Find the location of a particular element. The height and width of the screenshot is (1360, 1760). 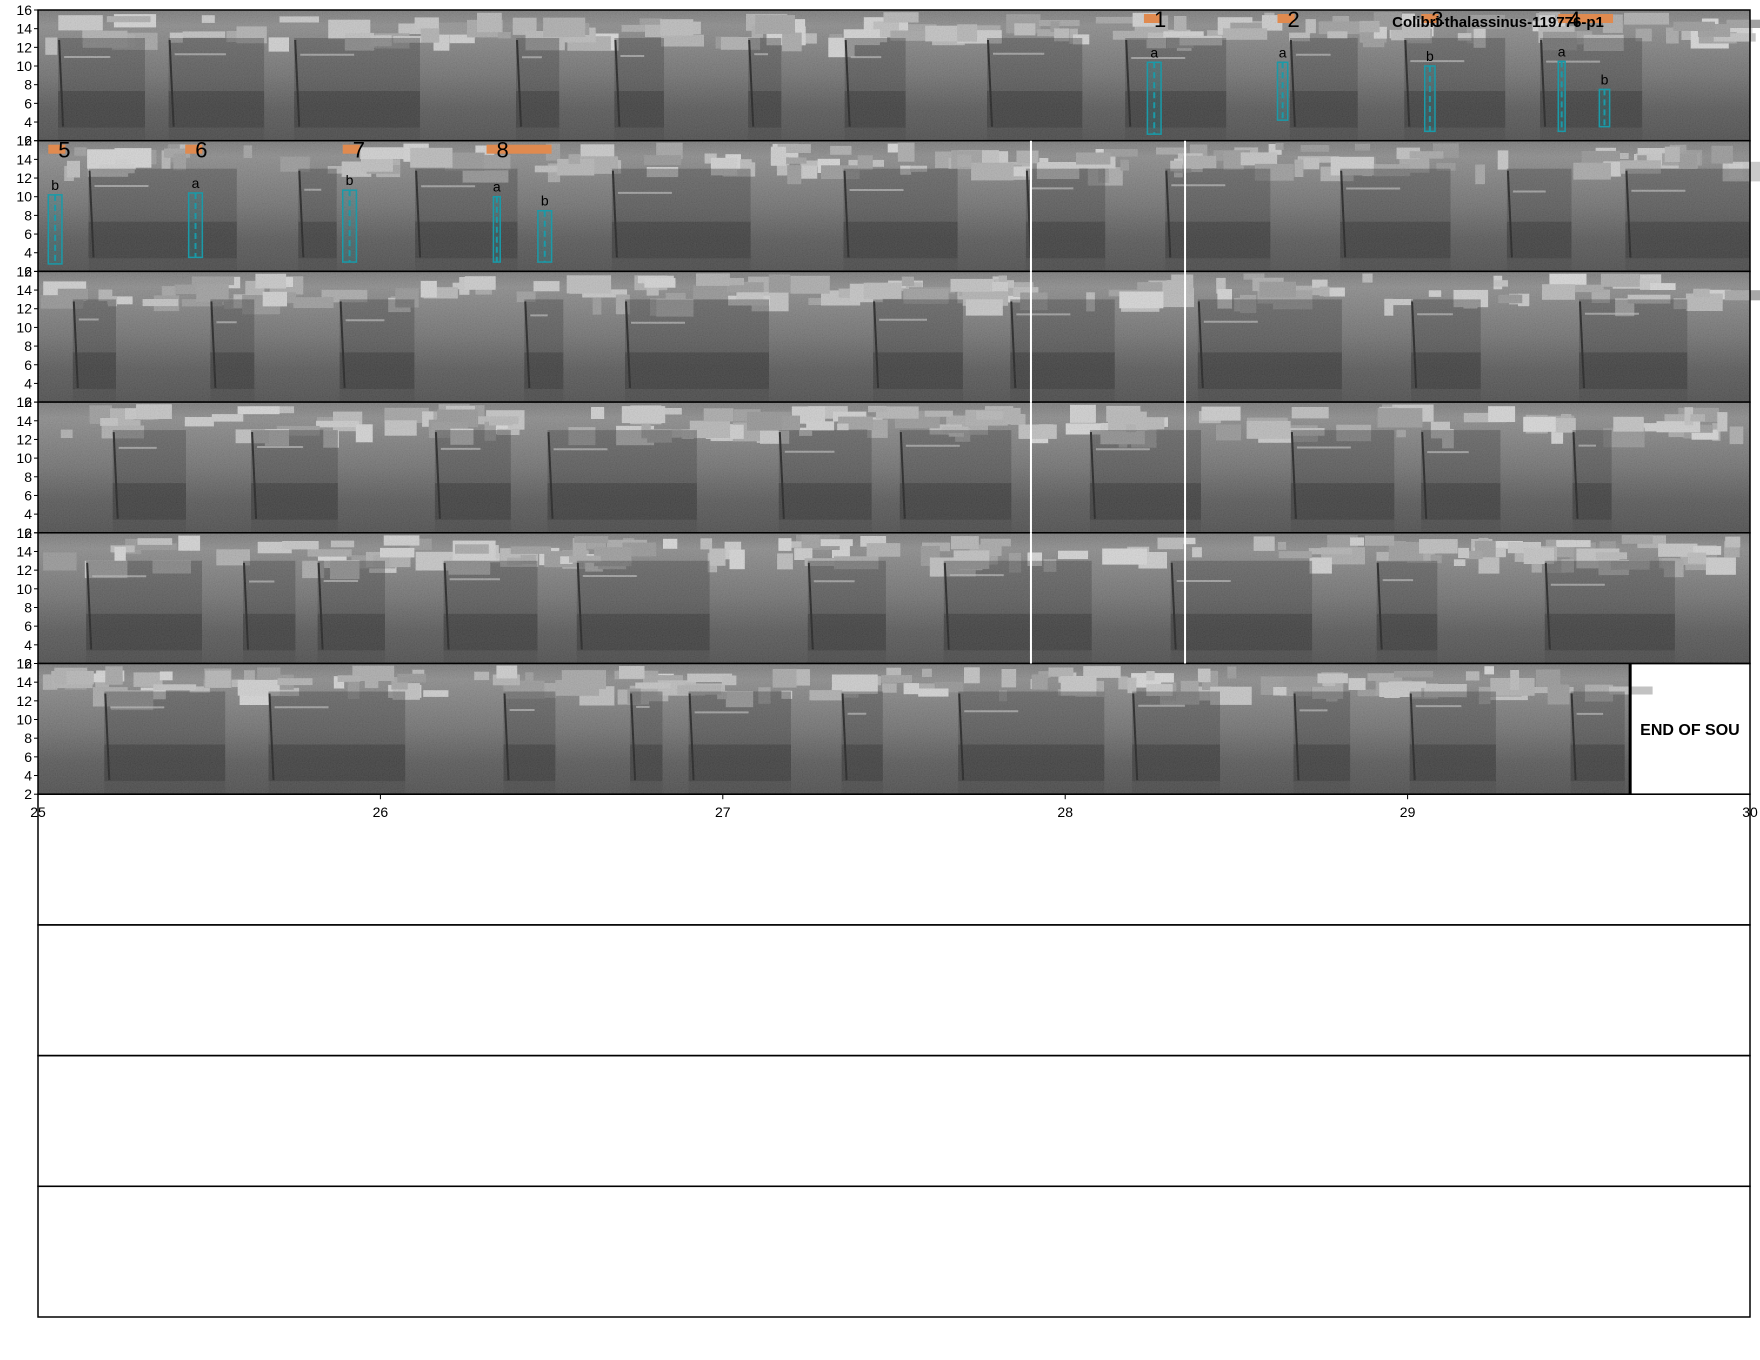

y-tick-label: 2 is located at coordinates (28, 794).